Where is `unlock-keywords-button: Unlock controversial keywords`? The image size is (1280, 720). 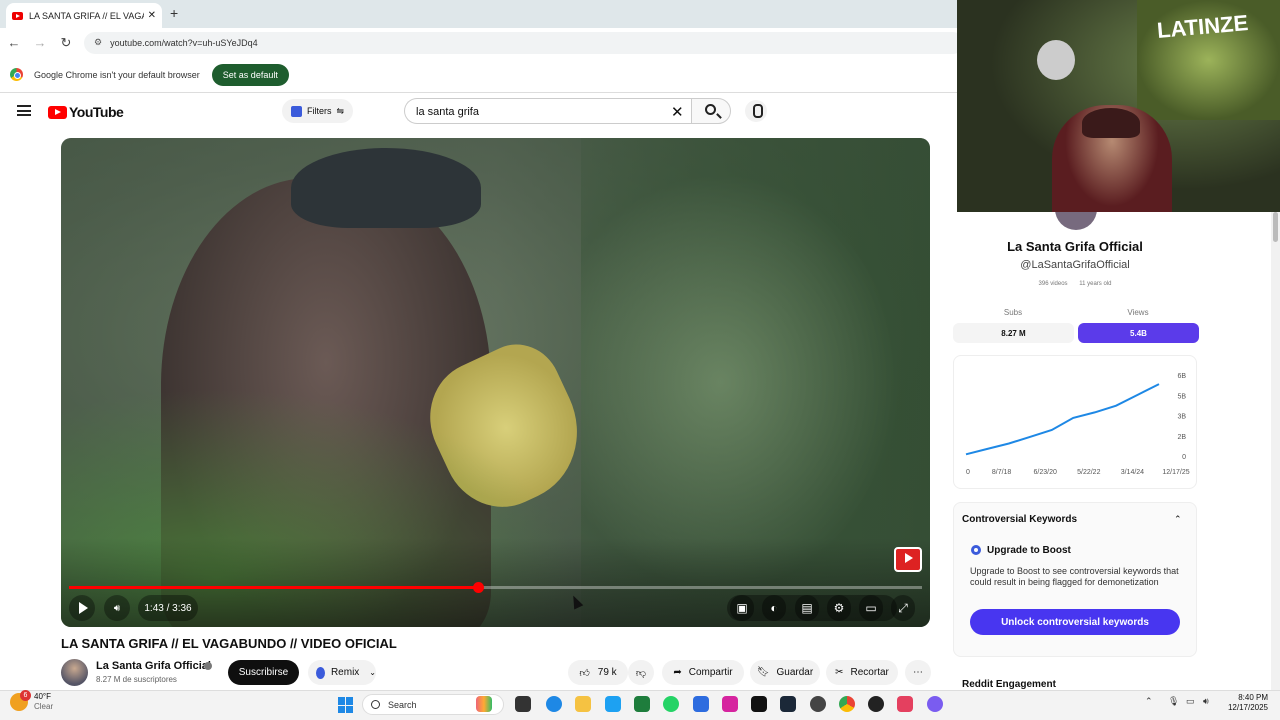
unlock-keywords-button: Unlock controversial keywords is located at coordinates (1075, 622).